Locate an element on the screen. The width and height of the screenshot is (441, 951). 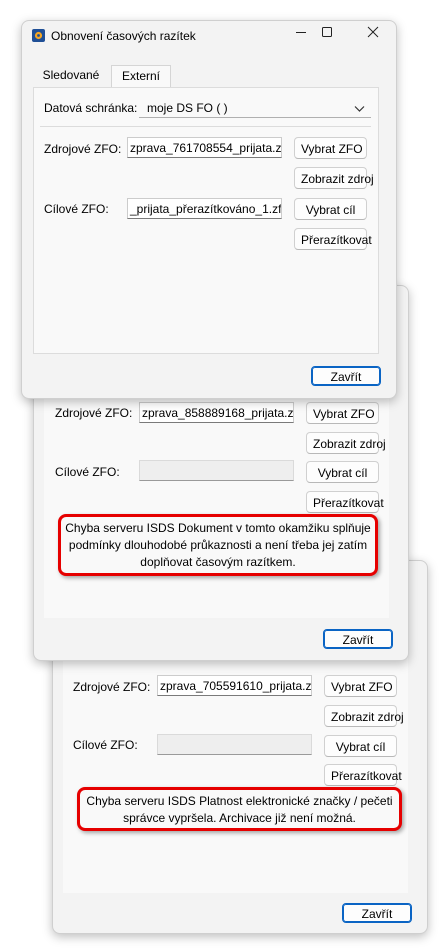
show-source-button: Zobrazit zdroj is located at coordinates (334, 178).